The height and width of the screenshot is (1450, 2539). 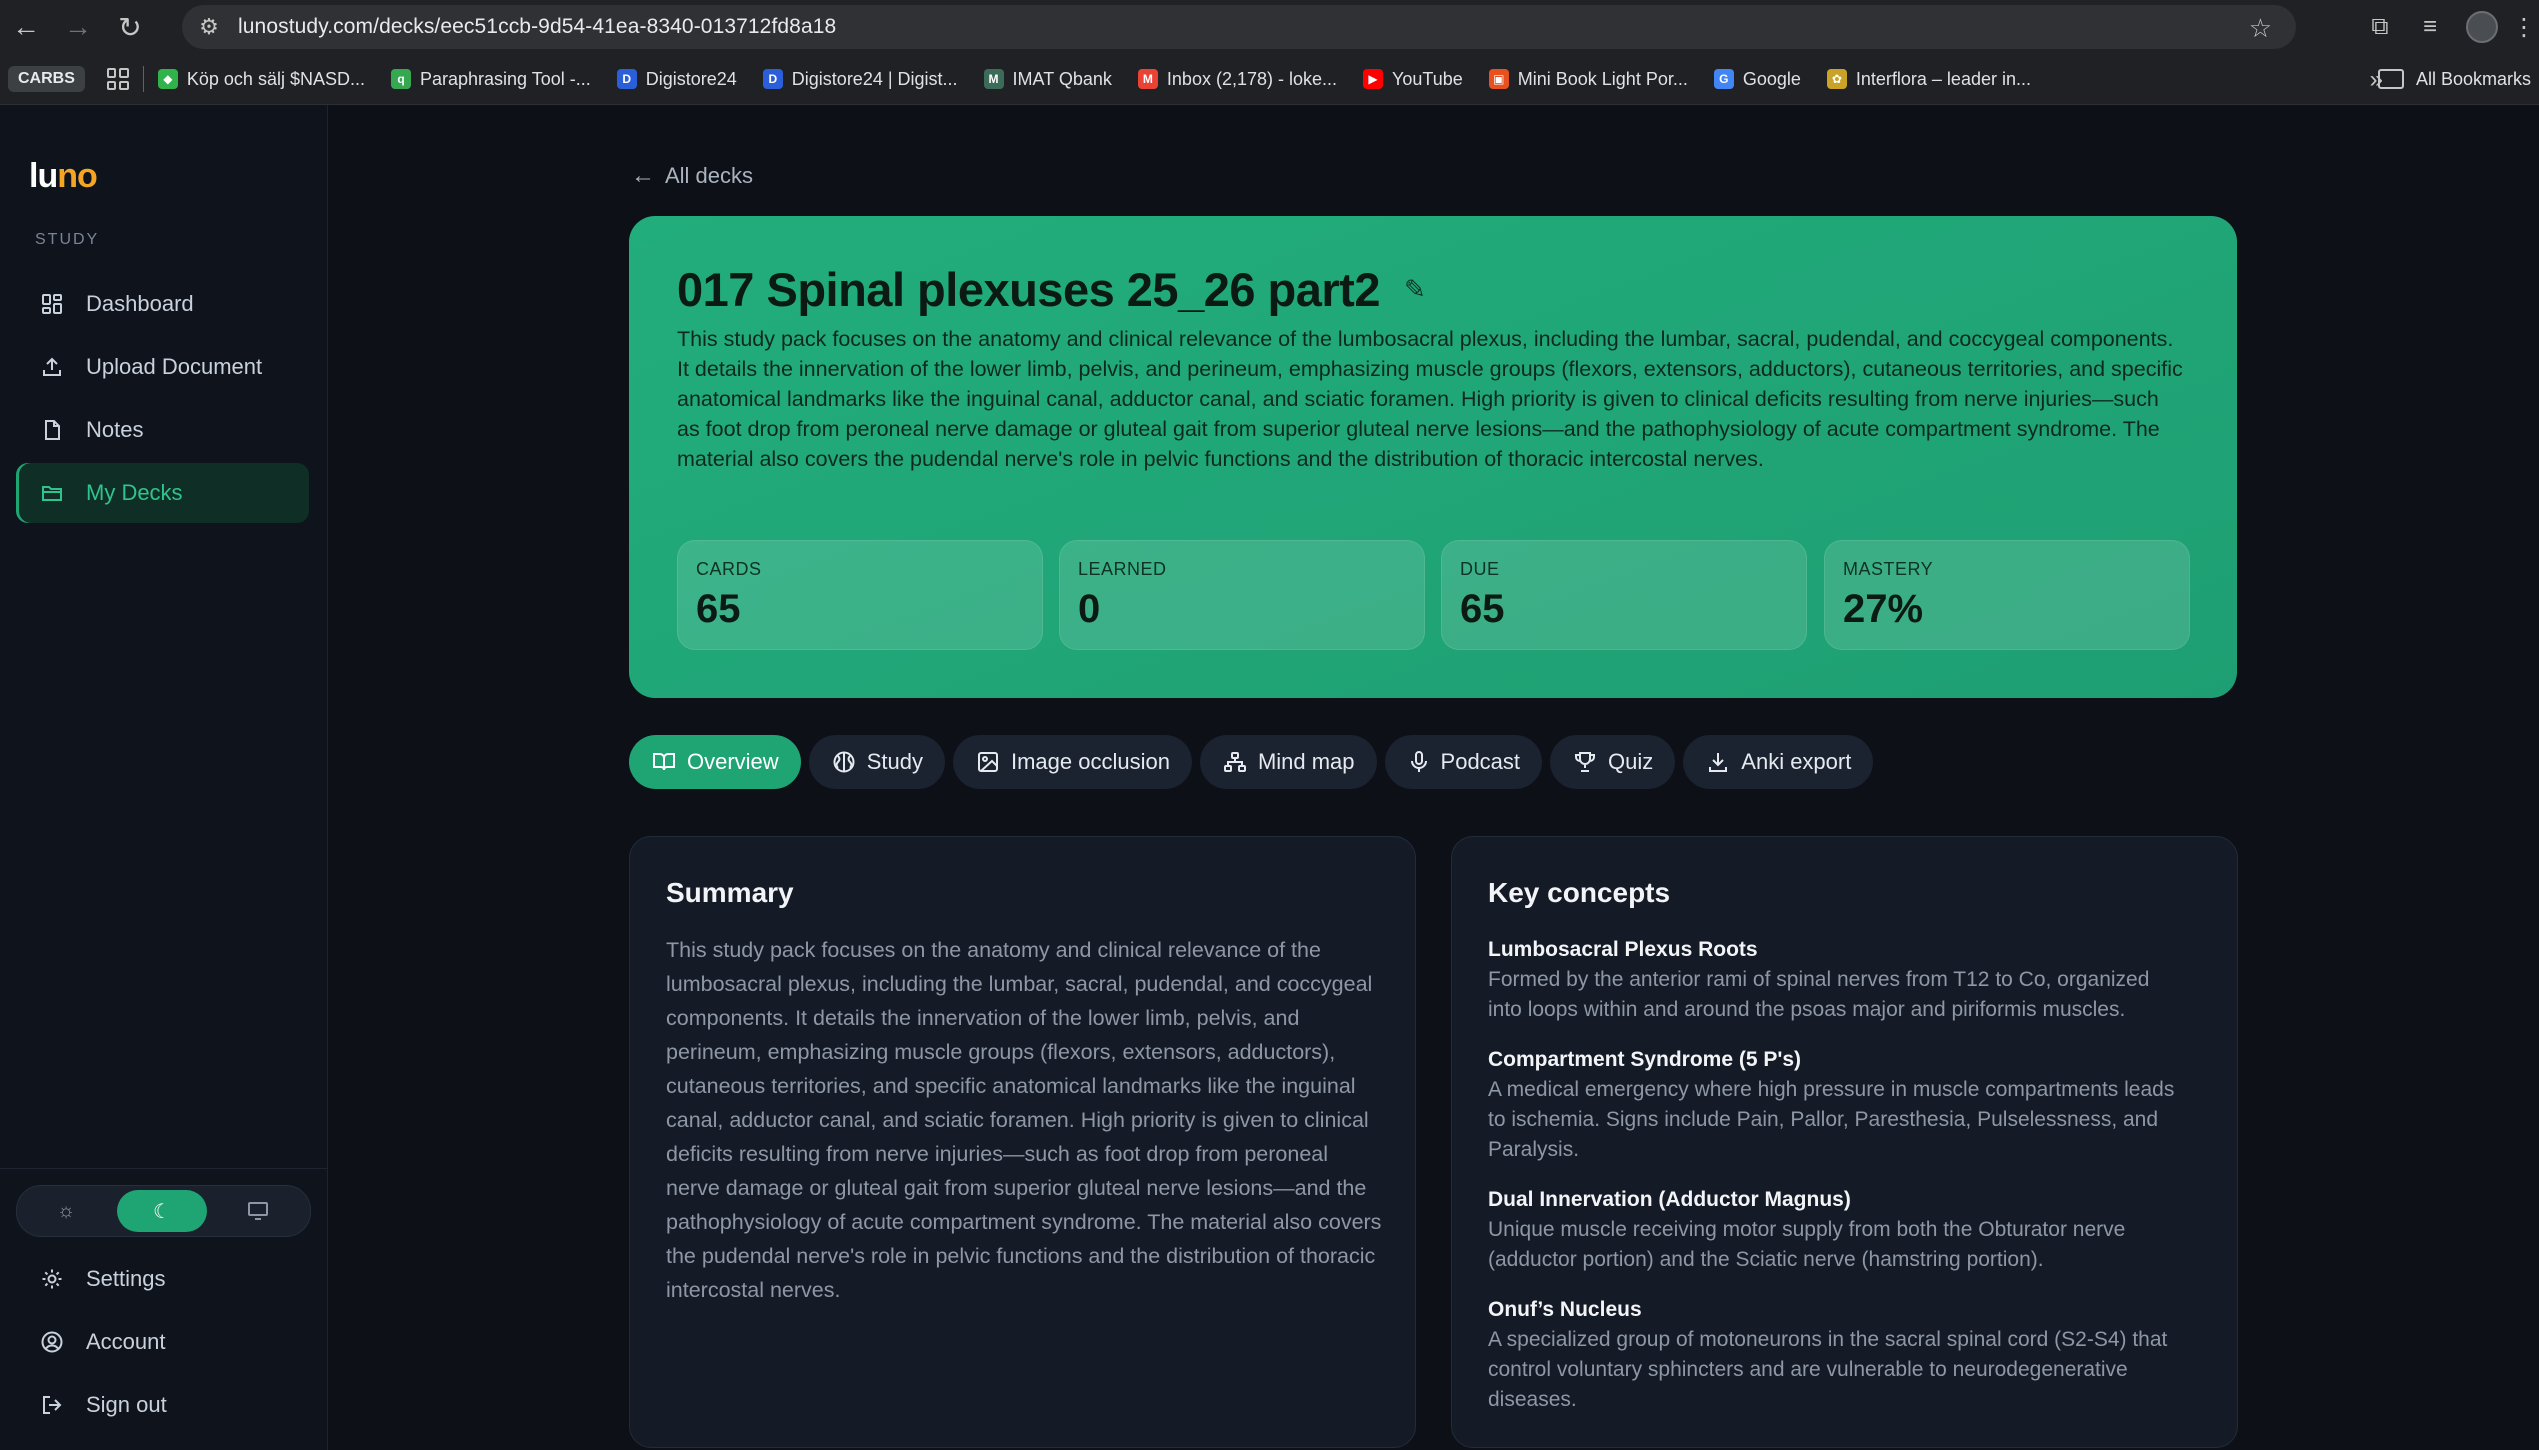 What do you see at coordinates (1631, 761) in the screenshot?
I see `tab-label: Quiz` at bounding box center [1631, 761].